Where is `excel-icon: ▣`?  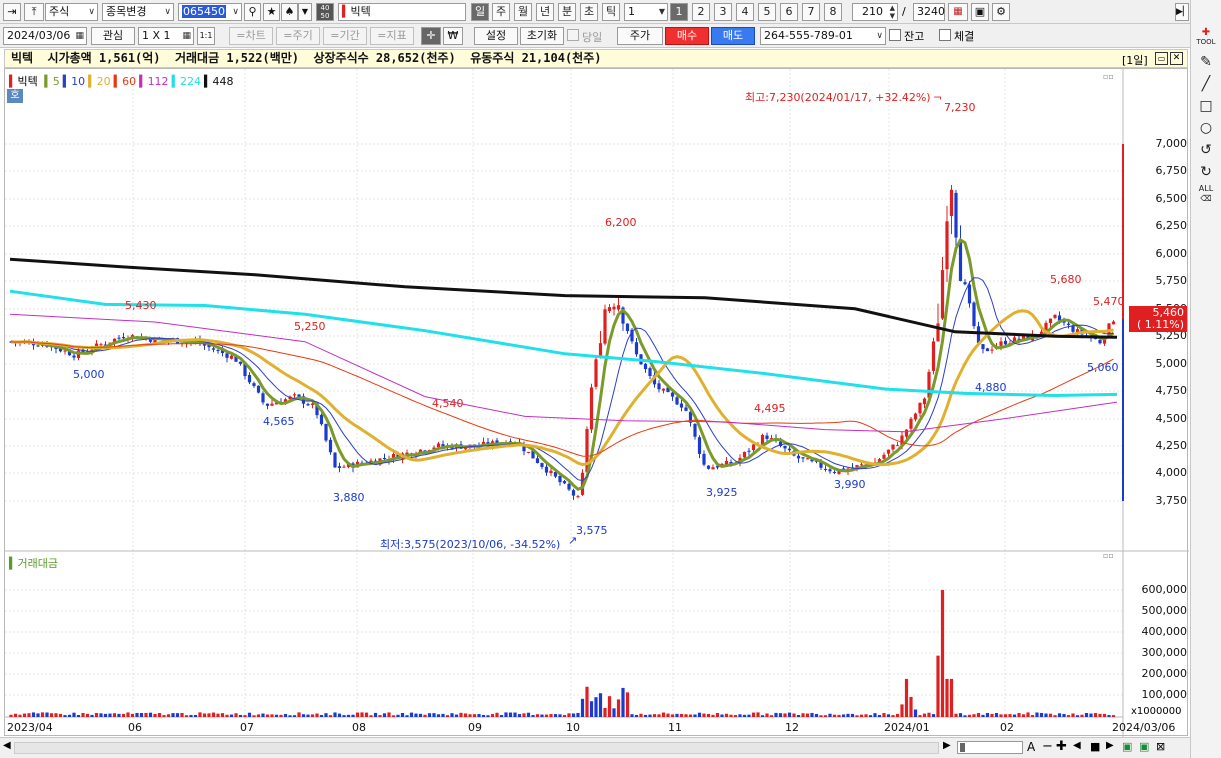 excel-icon: ▣ is located at coordinates (1127, 746).